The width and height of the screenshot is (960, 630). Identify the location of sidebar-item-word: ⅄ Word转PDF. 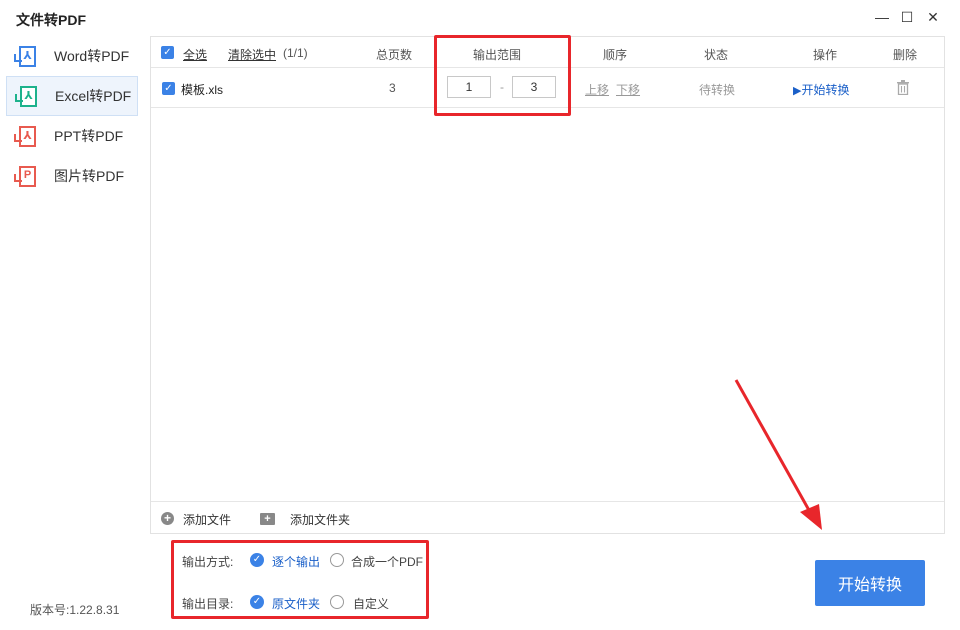
(72, 56).